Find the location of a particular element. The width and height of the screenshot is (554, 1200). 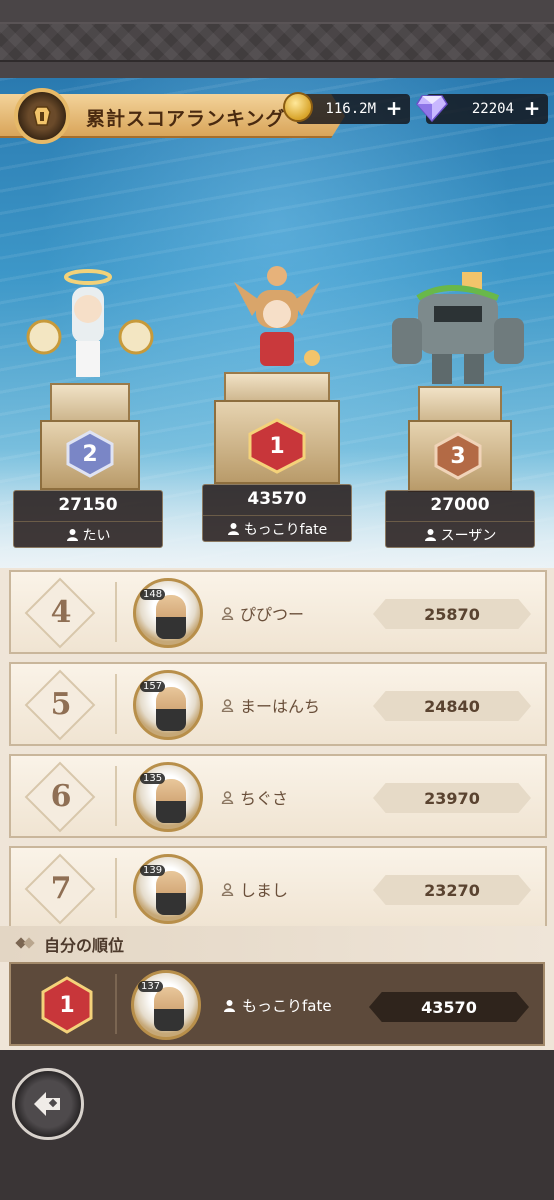

player-score: 24840 is located at coordinates (452, 706).